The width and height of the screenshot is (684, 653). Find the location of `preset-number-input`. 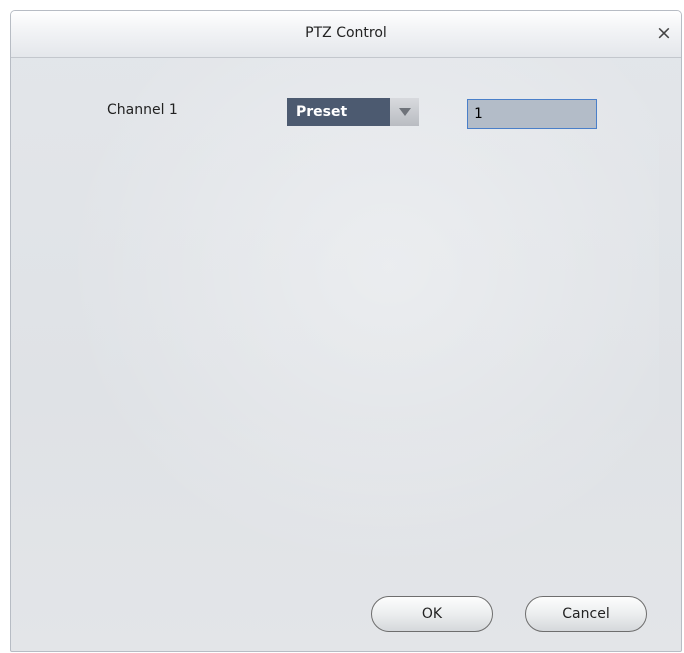

preset-number-input is located at coordinates (532, 114).